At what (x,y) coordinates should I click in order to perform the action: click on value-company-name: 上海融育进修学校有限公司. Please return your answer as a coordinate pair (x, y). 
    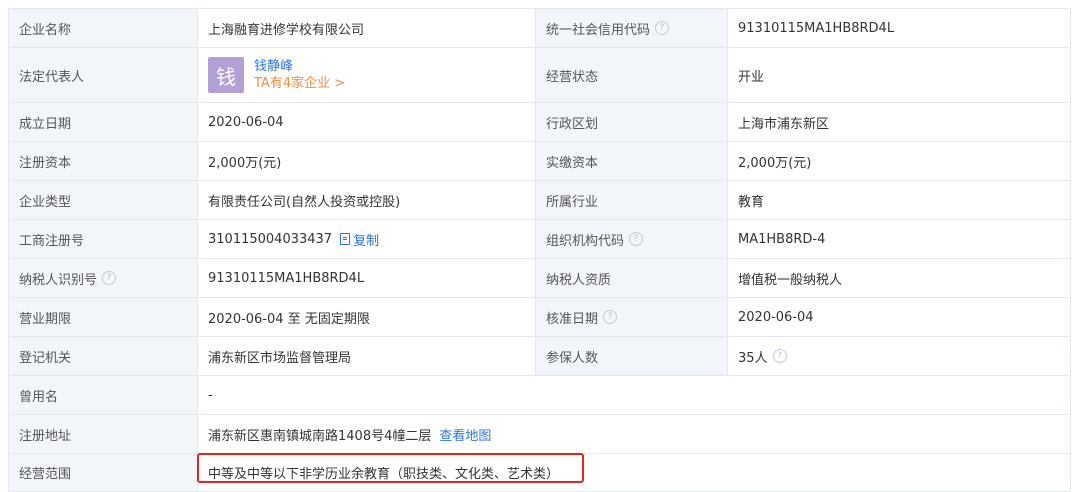
    Looking at the image, I should click on (367, 28).